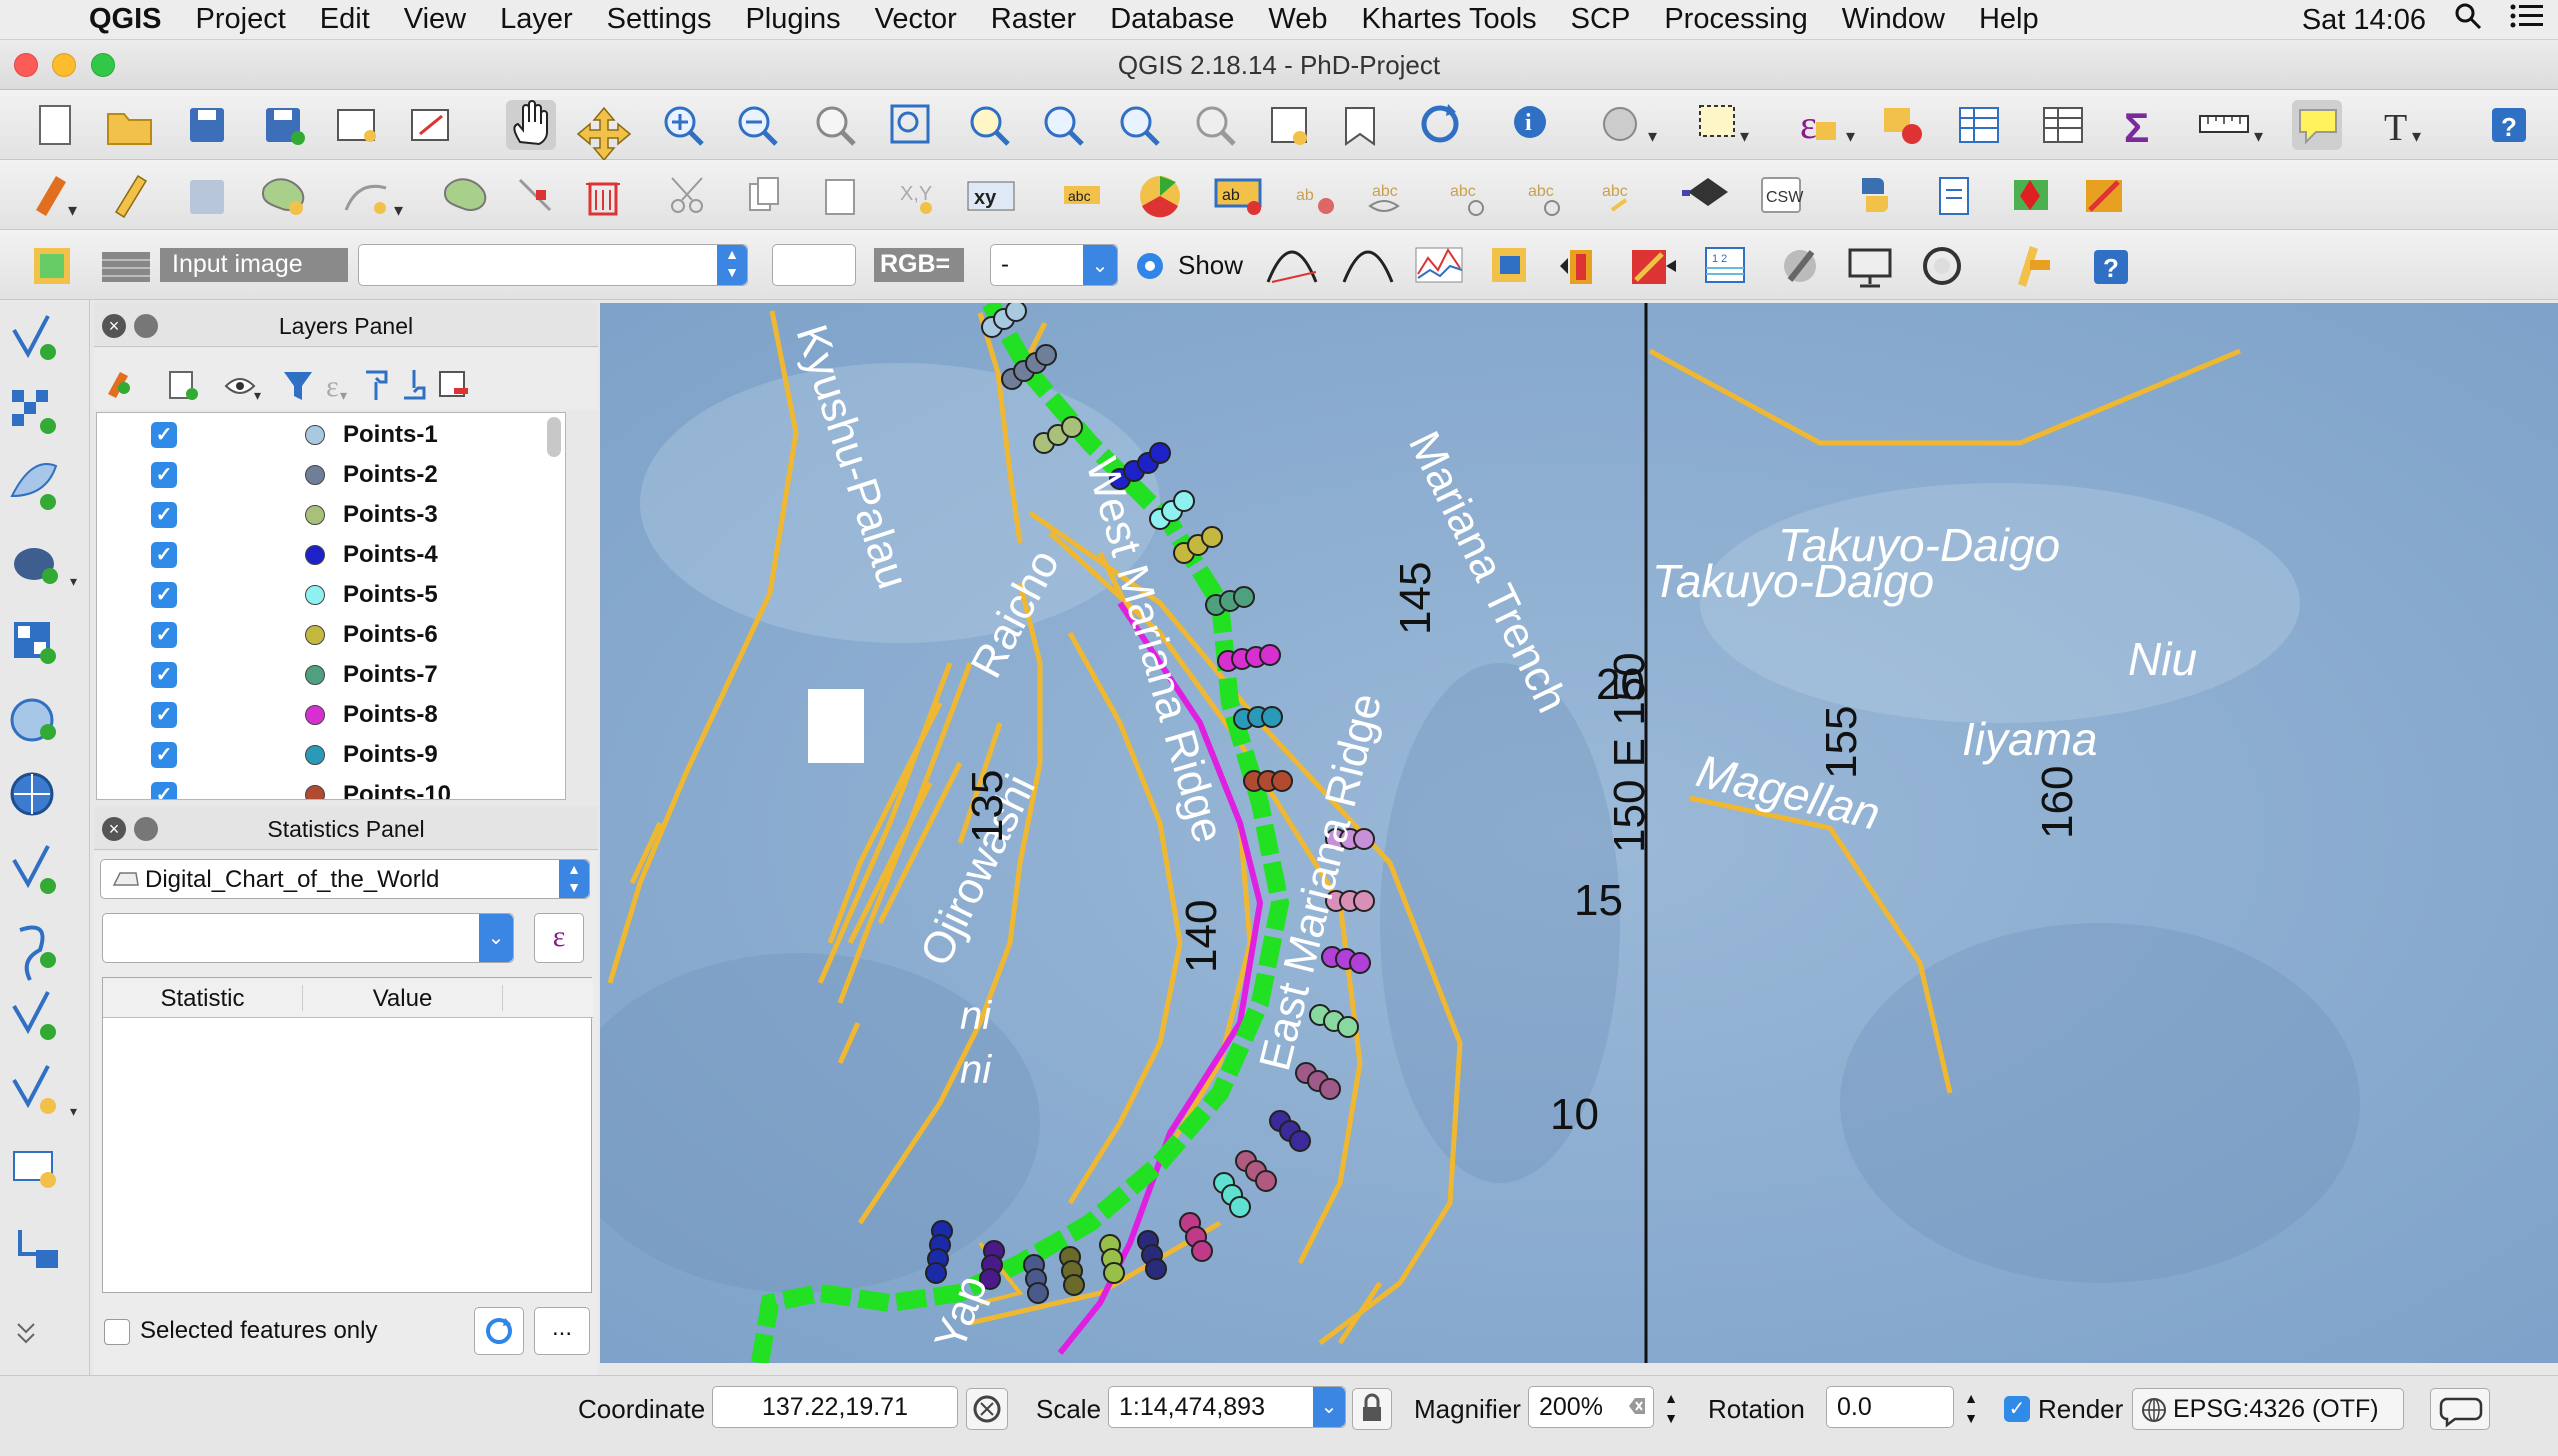 The height and width of the screenshot is (1456, 2558). What do you see at coordinates (55, 125) in the screenshot?
I see `new-project-icon` at bounding box center [55, 125].